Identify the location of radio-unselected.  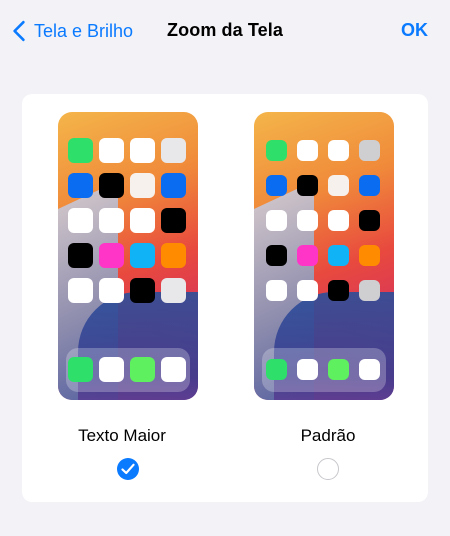
(328, 469).